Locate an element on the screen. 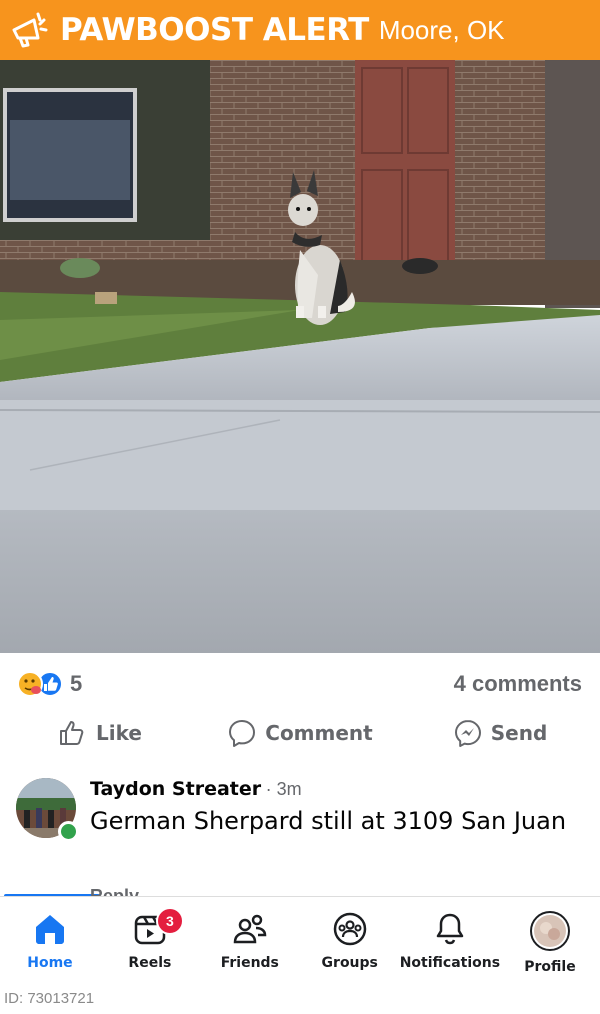 This screenshot has height=1014, width=600. groups-icon is located at coordinates (349, 929).